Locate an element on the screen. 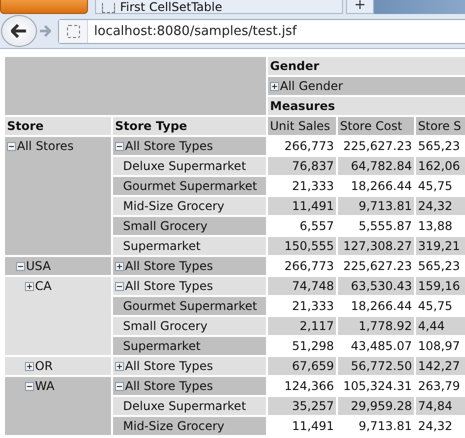  store-member-cell: USA is located at coordinates (58, 266).